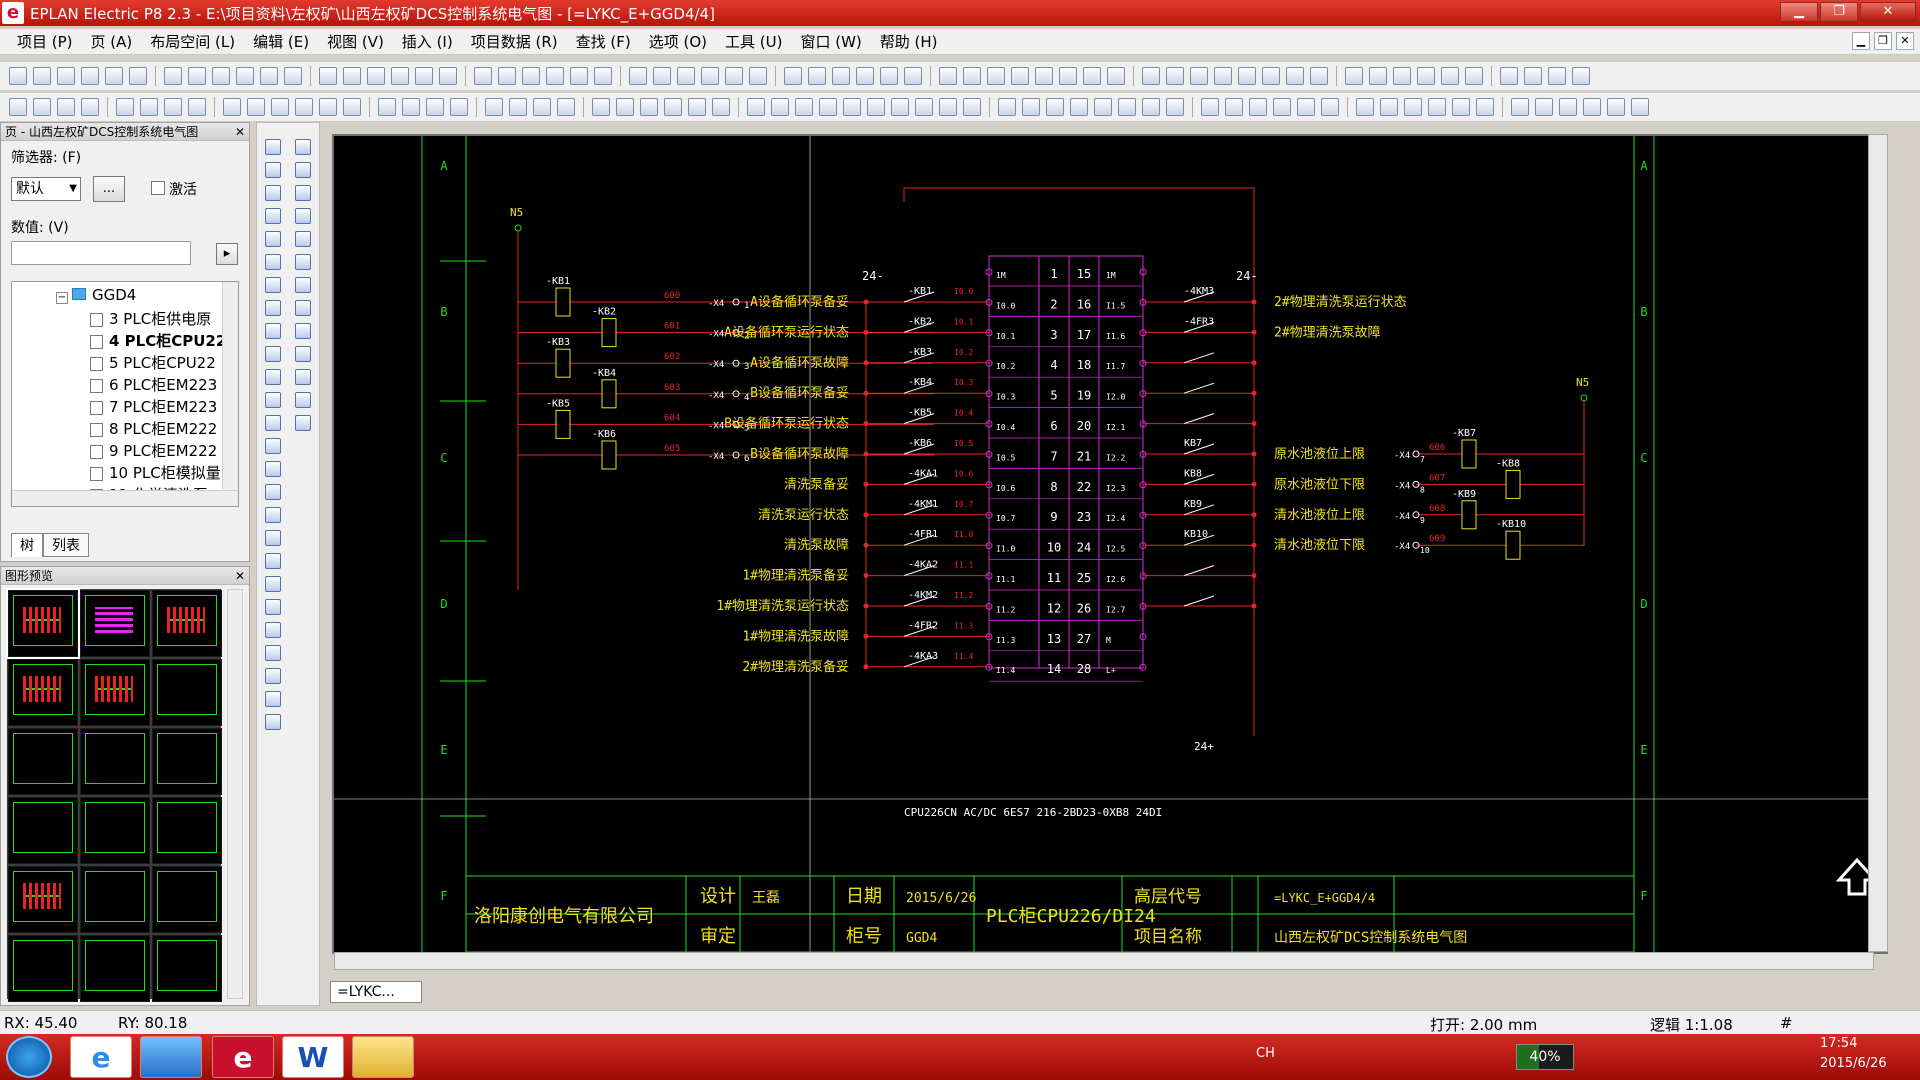 The image size is (1920, 1080). What do you see at coordinates (603, 42) in the screenshot?
I see `menu-find: 查找 (F)` at bounding box center [603, 42].